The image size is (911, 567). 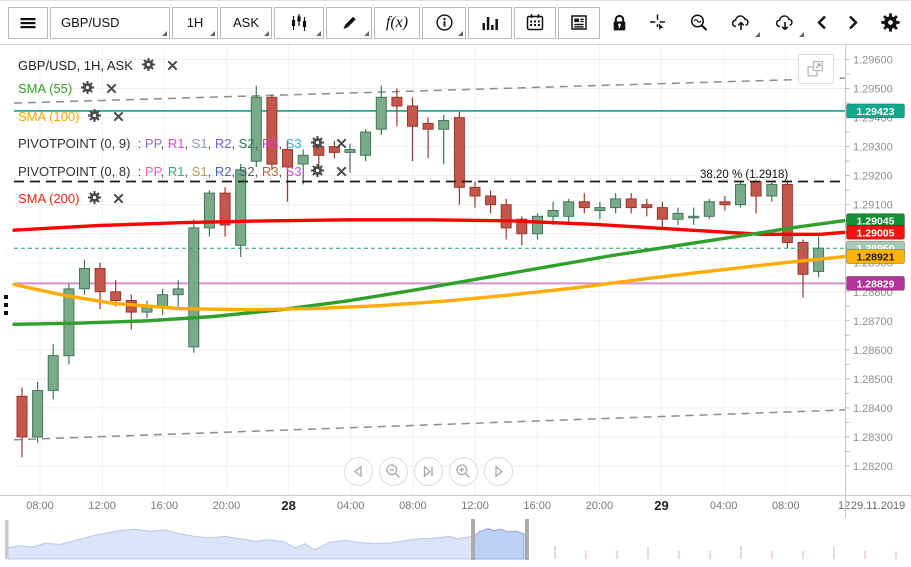 I want to click on info-icon, so click(x=444, y=22).